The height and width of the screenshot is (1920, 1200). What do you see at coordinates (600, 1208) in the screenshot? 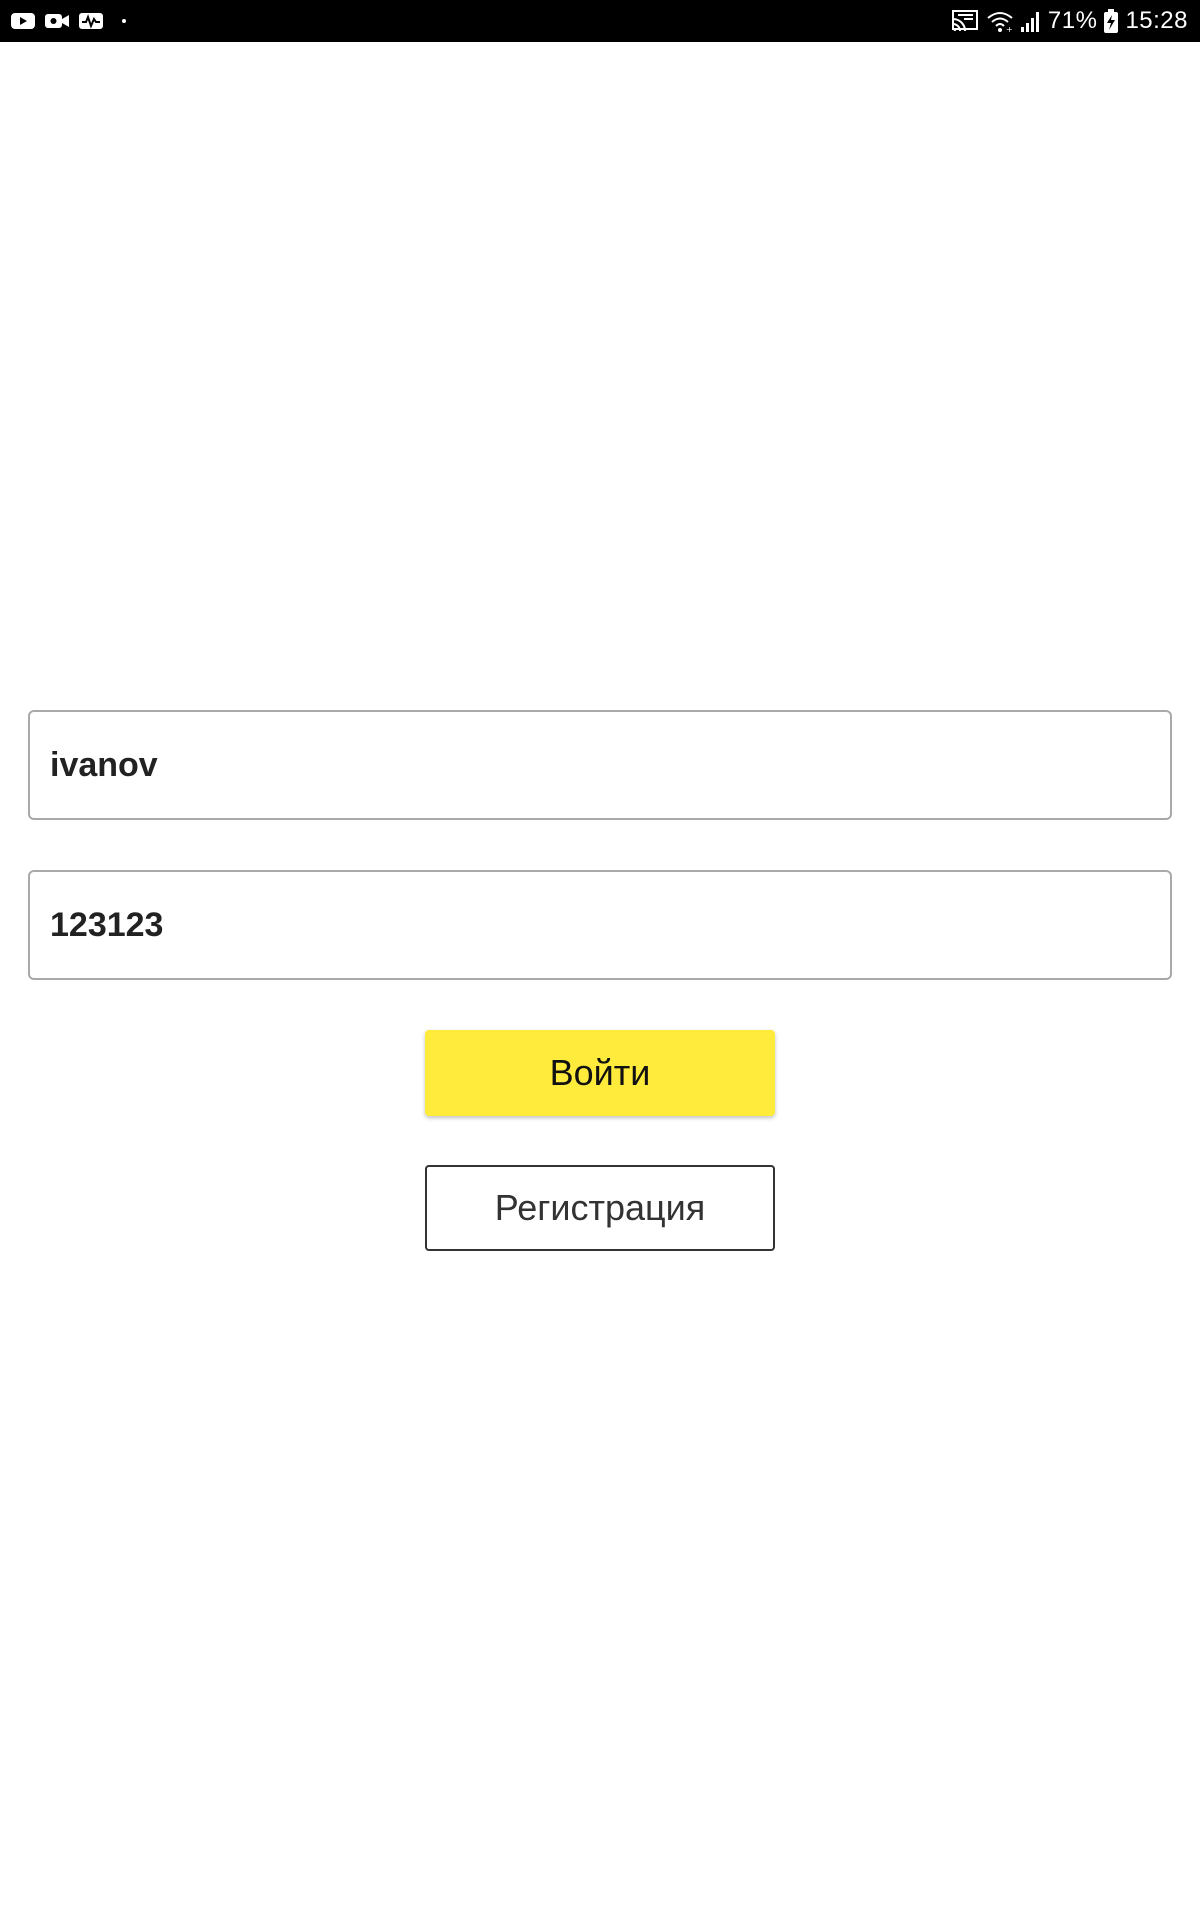
I see `register-button: Регистрация` at bounding box center [600, 1208].